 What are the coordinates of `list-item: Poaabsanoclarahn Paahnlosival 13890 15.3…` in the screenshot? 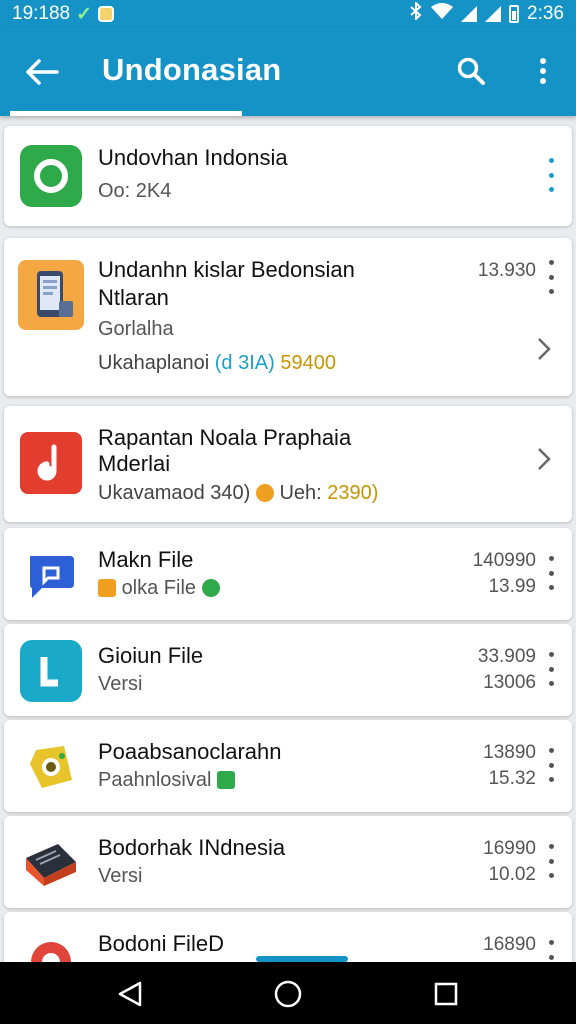 It's located at (288, 766).